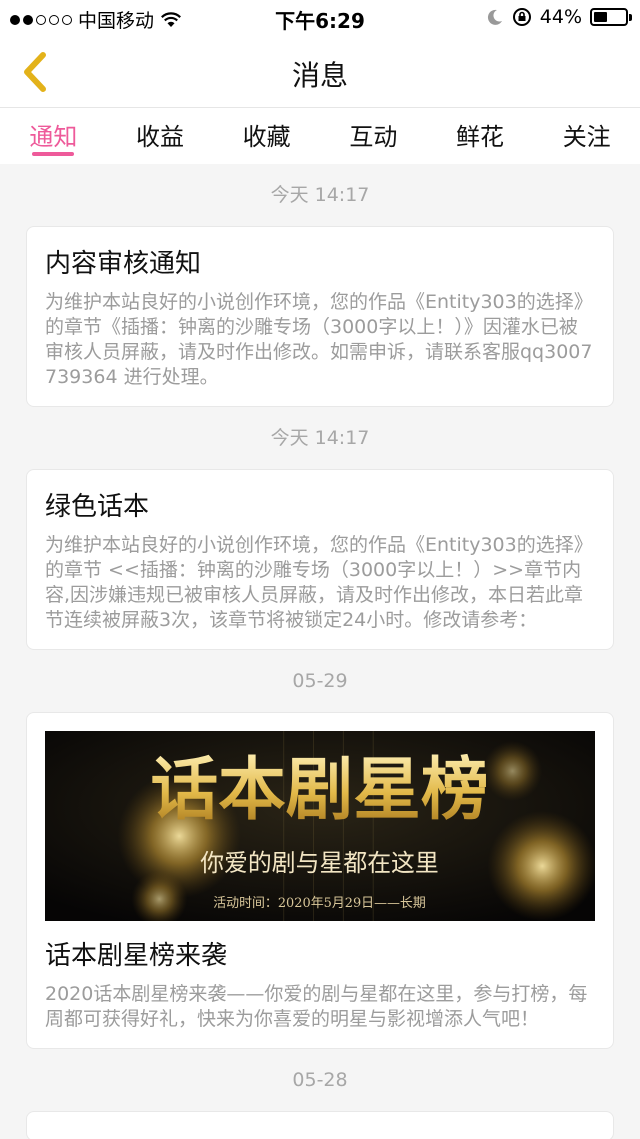 Image resolution: width=640 pixels, height=1139 pixels. I want to click on tab-4: 鲜花, so click(480, 136).